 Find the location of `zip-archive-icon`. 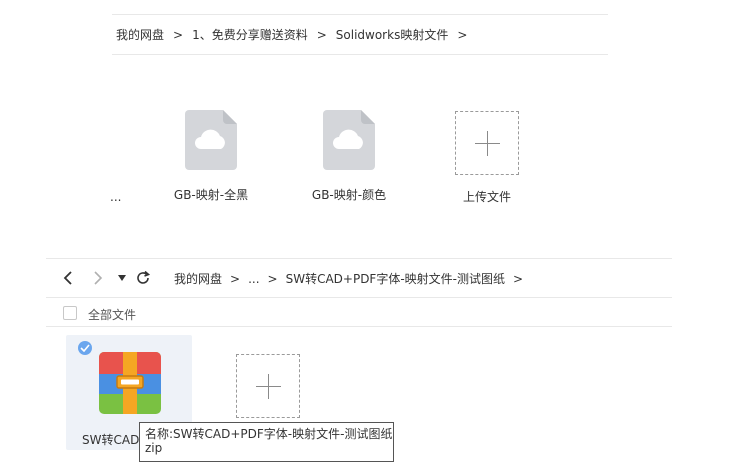

zip-archive-icon is located at coordinates (130, 385).